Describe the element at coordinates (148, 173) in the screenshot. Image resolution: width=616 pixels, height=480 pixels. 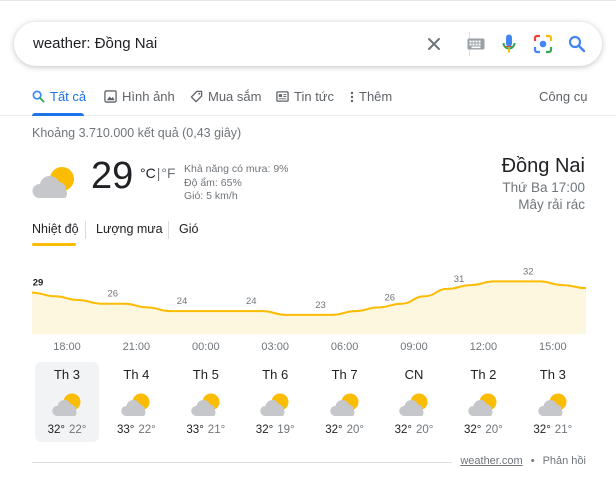
I see `unit-celsius: °C` at that location.